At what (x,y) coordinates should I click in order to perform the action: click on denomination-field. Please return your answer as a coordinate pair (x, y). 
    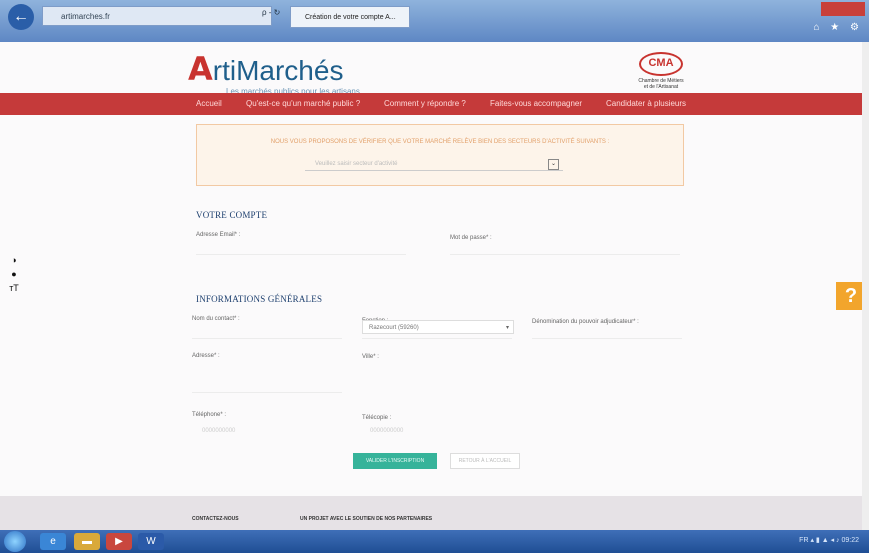
    Looking at the image, I should click on (607, 338).